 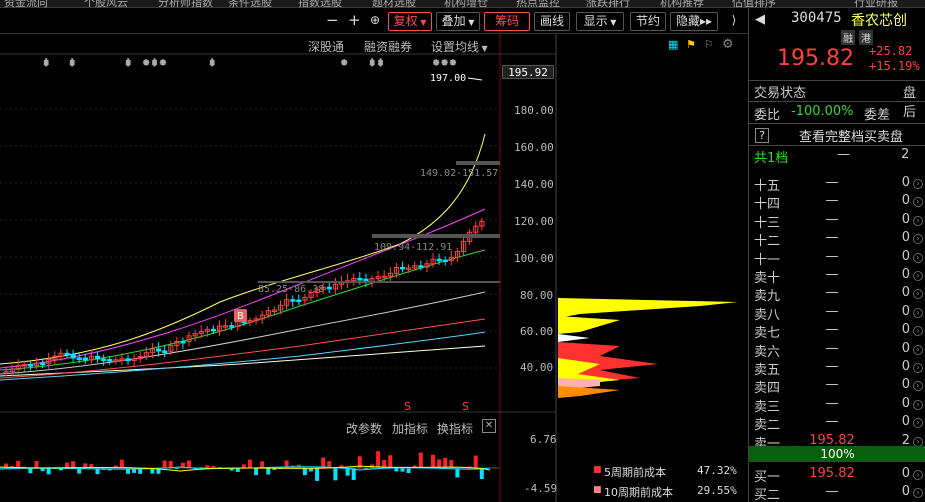 What do you see at coordinates (762, 135) in the screenshot?
I see `help-icon: ?` at bounding box center [762, 135].